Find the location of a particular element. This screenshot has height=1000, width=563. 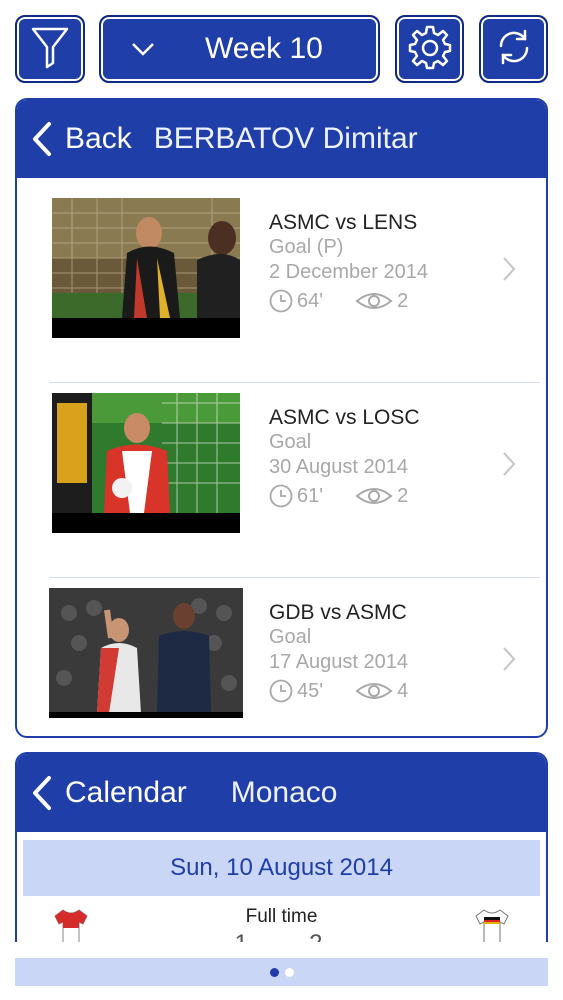

gear-icon is located at coordinates (430, 49).